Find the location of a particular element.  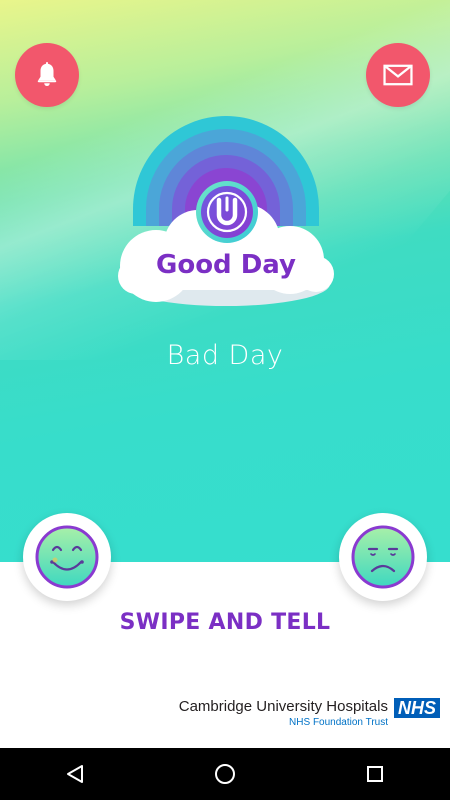

good-day-button is located at coordinates (67, 557).